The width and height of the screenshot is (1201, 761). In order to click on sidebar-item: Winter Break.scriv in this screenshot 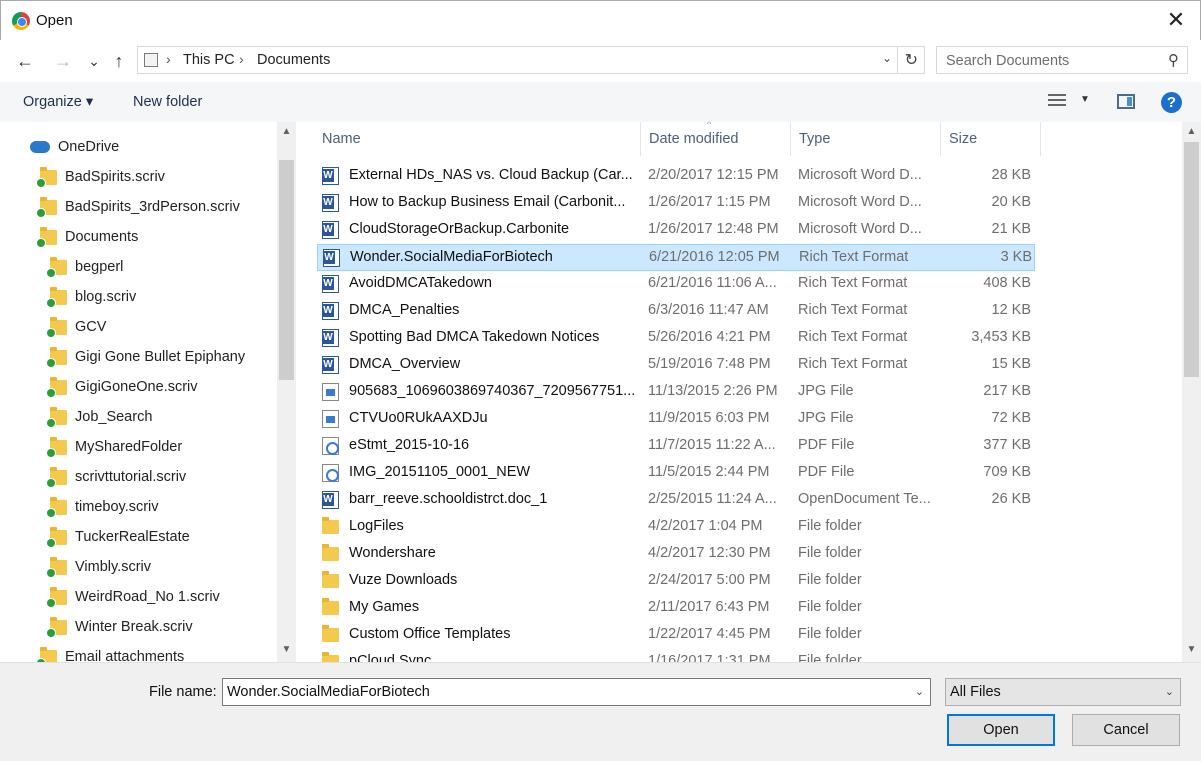, I will do `click(119, 627)`.